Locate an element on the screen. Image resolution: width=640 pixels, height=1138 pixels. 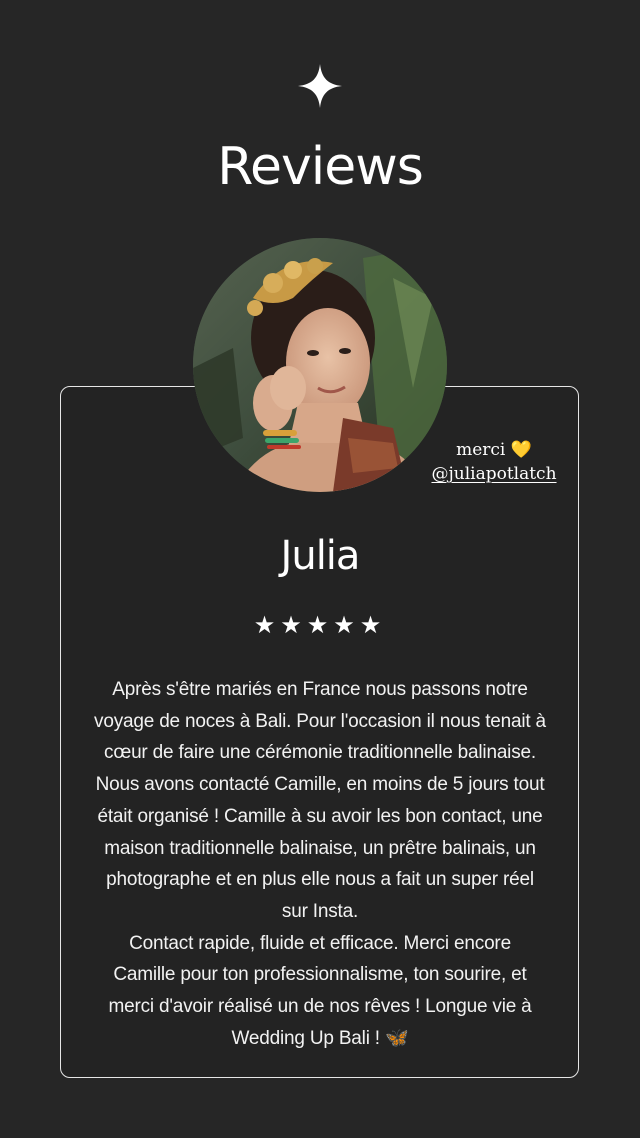
review-line-last: Wedding Up Bali ! 🦋 is located at coordinates (320, 1039).